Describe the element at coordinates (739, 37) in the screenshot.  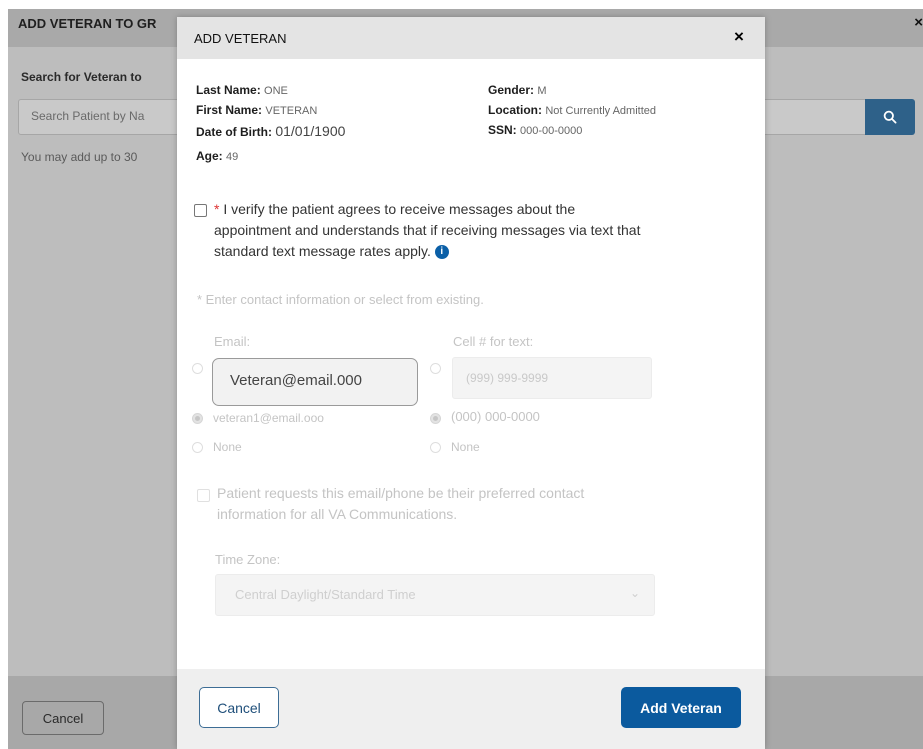
I see `close-icon: ×` at that location.